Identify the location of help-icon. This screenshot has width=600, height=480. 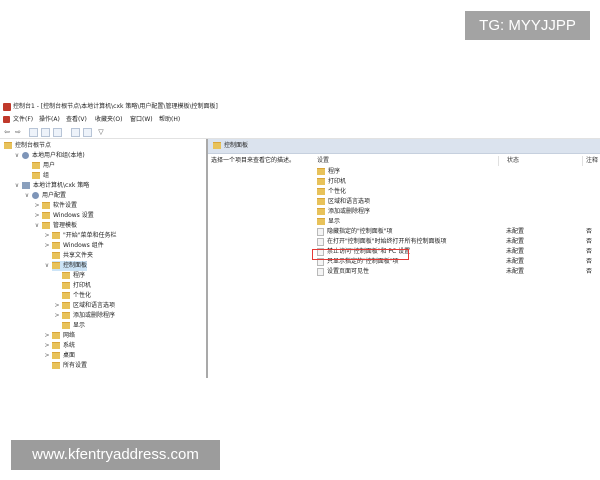
(75, 132).